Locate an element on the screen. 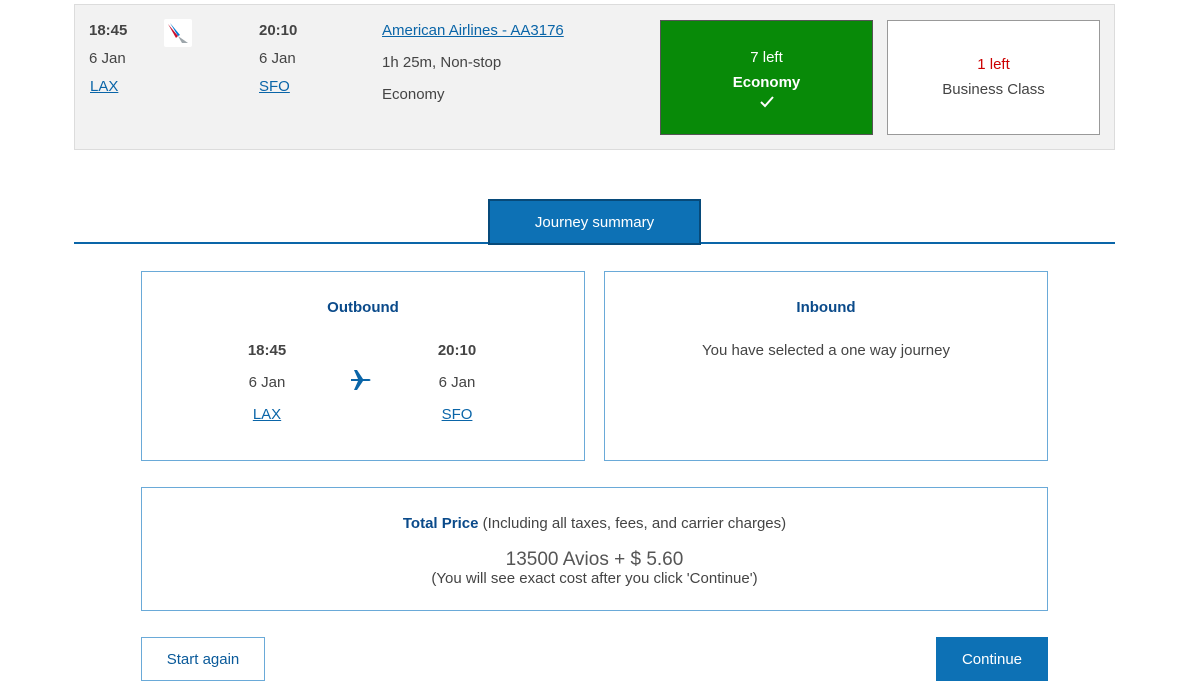 The image size is (1200, 683). arrive-time: 20:10 is located at coordinates (278, 30).